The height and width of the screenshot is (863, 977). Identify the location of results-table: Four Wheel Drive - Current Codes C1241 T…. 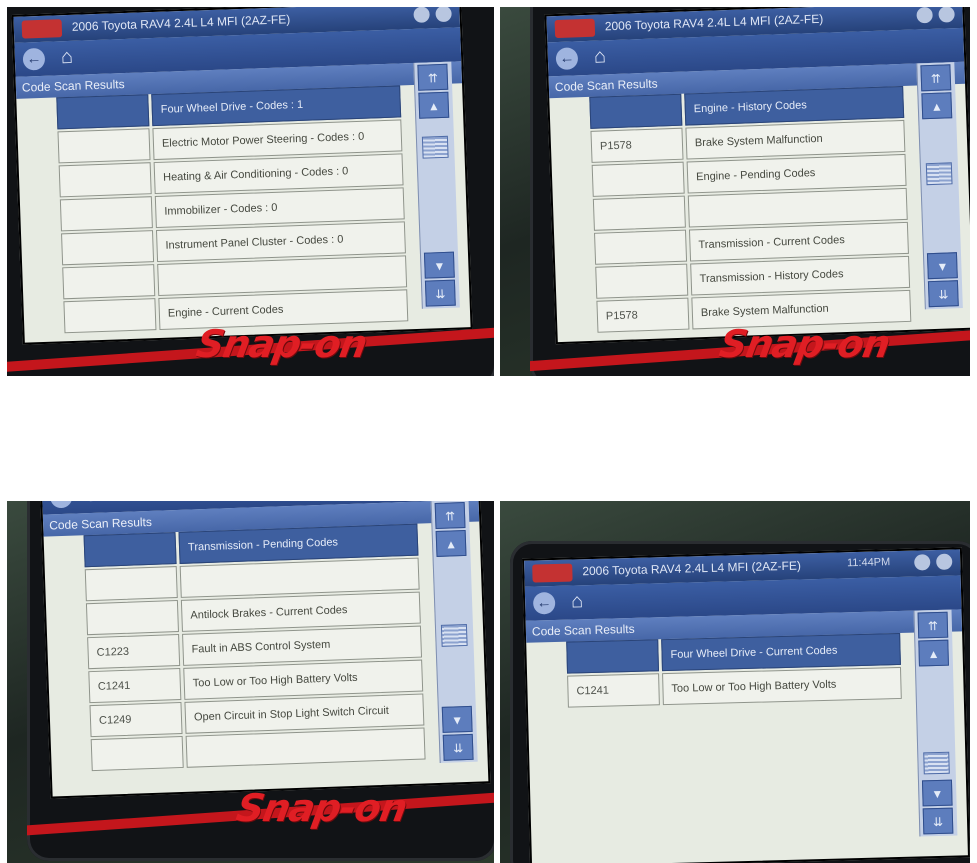
(734, 671).